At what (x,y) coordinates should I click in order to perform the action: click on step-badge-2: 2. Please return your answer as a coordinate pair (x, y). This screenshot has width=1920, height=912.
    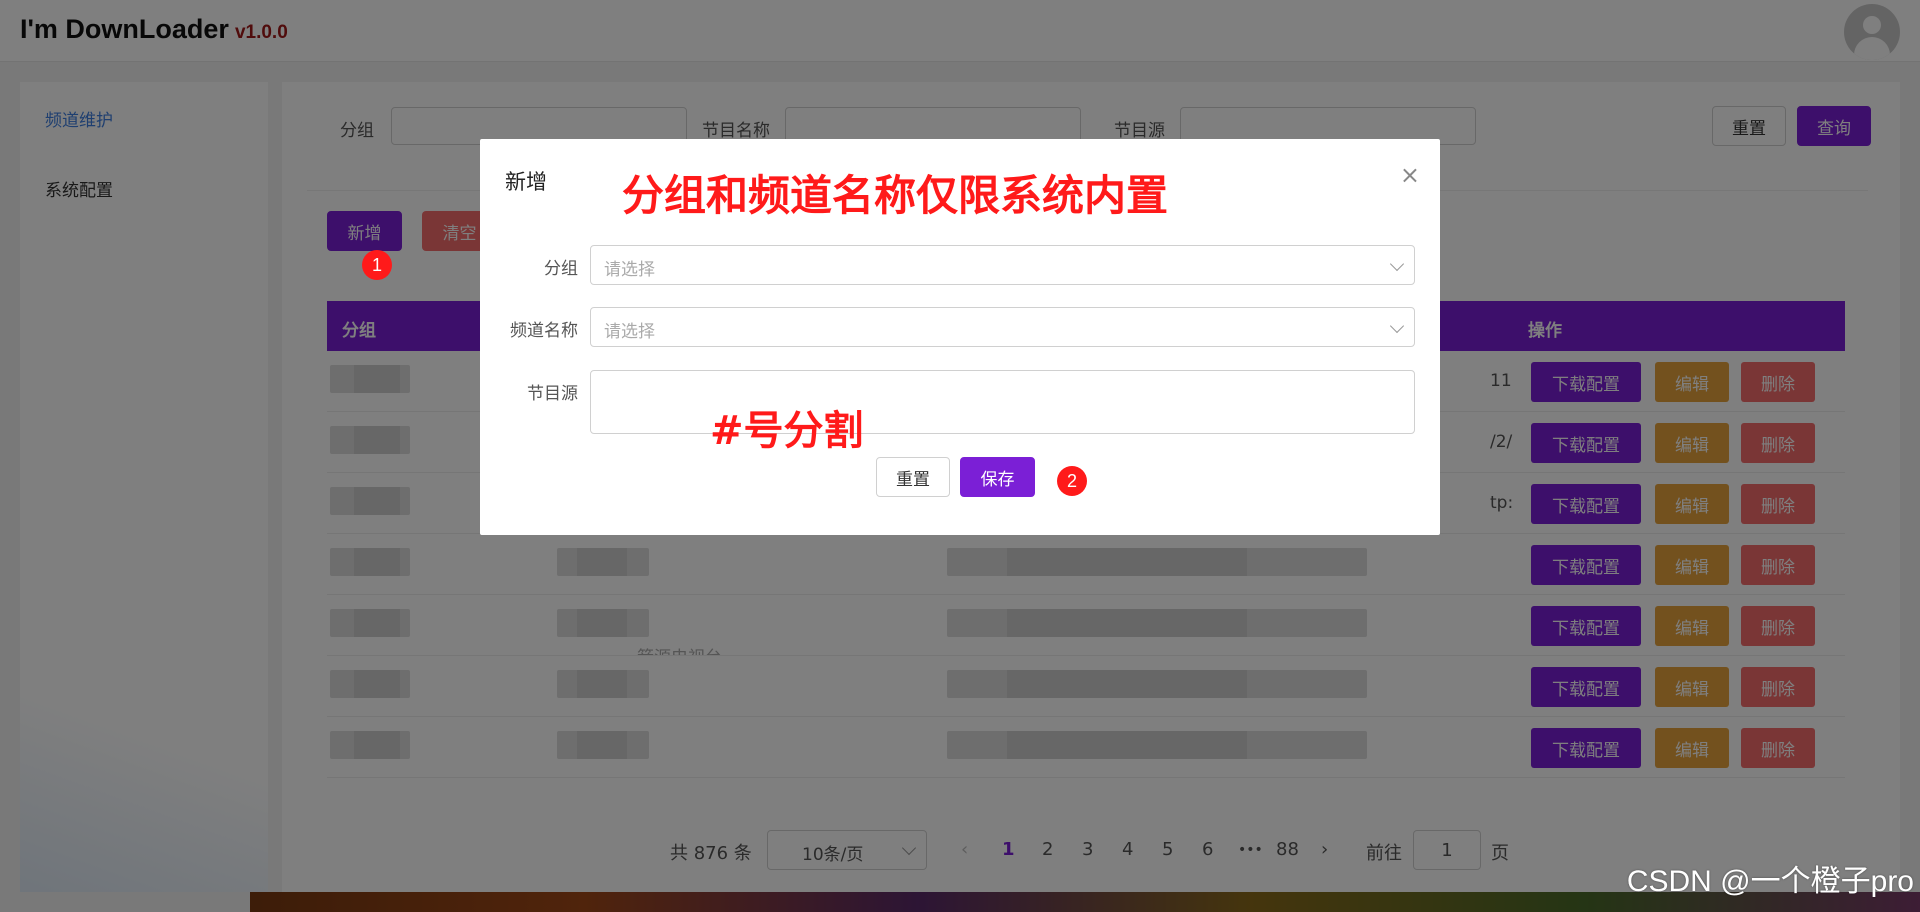
    Looking at the image, I should click on (1072, 481).